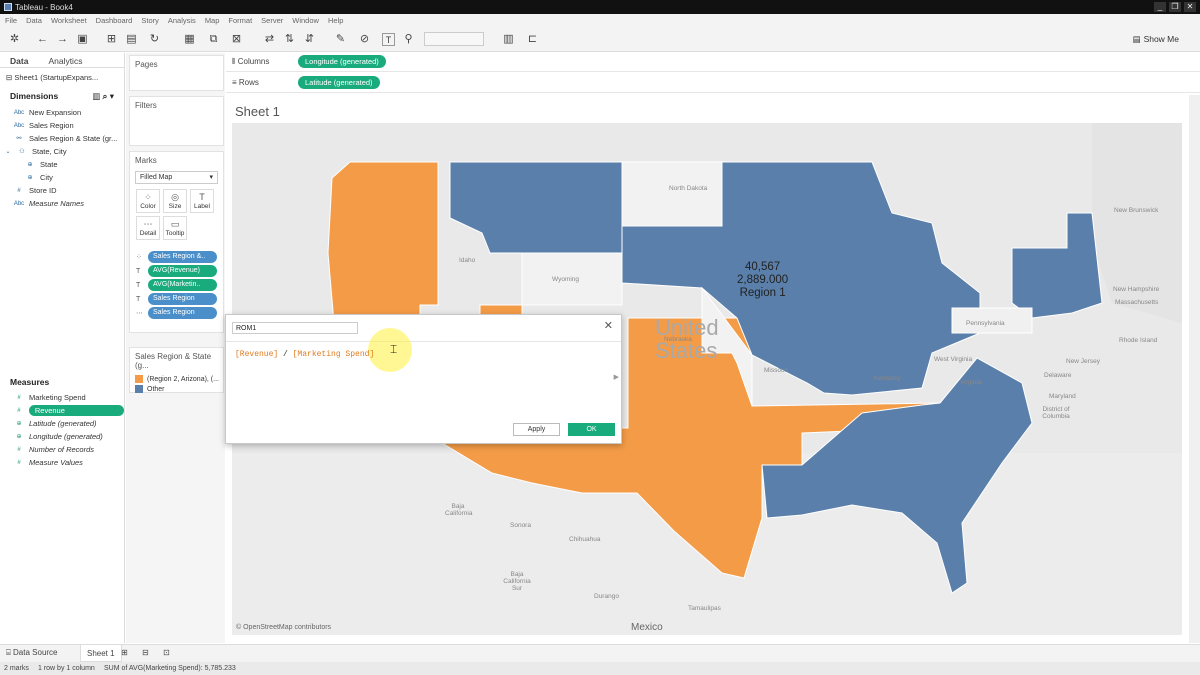 Image resolution: width=1200 pixels, height=675 pixels. I want to click on marks-pill-avg-marketing: T AVG(Marketin.., so click(176, 285).